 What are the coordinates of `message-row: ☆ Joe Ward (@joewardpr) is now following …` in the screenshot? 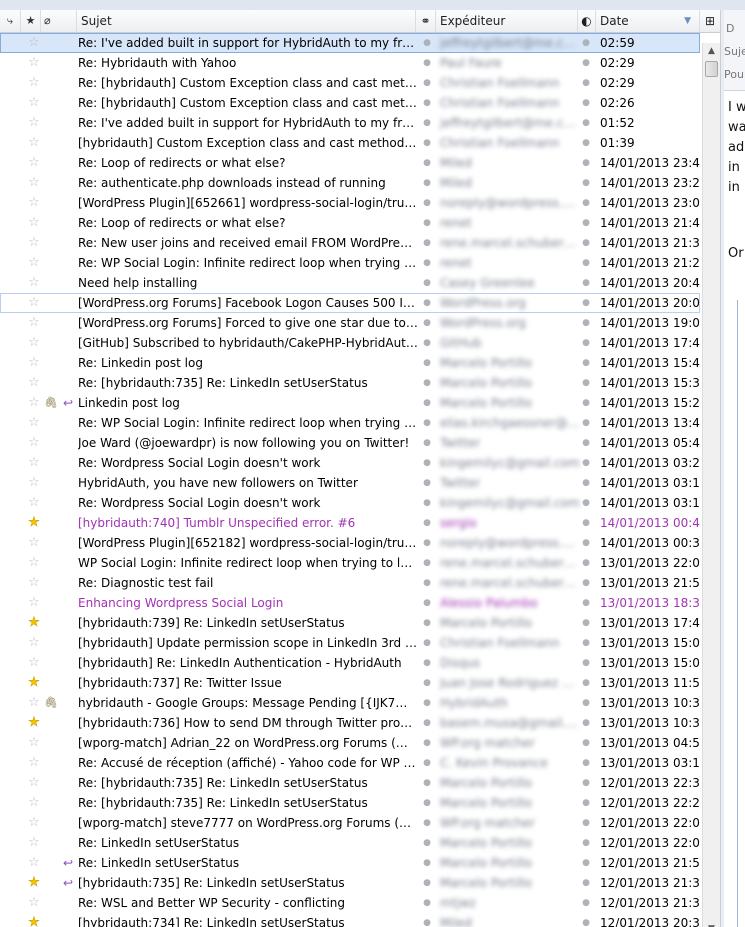 It's located at (350, 443).